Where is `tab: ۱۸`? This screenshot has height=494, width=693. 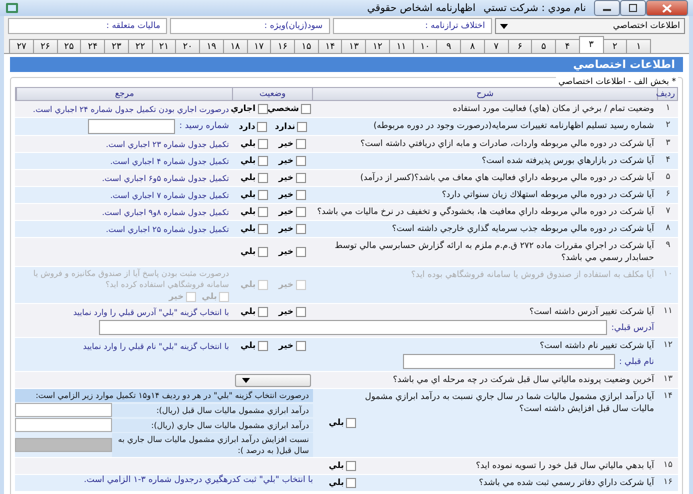 tab: ۱۸ is located at coordinates (235, 46).